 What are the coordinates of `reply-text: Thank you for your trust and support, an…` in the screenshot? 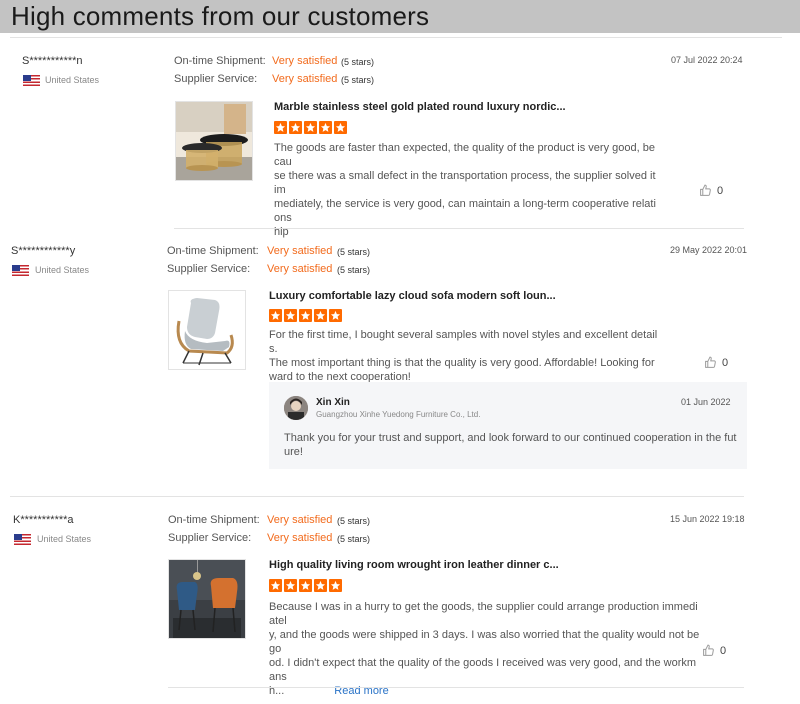 It's located at (511, 445).